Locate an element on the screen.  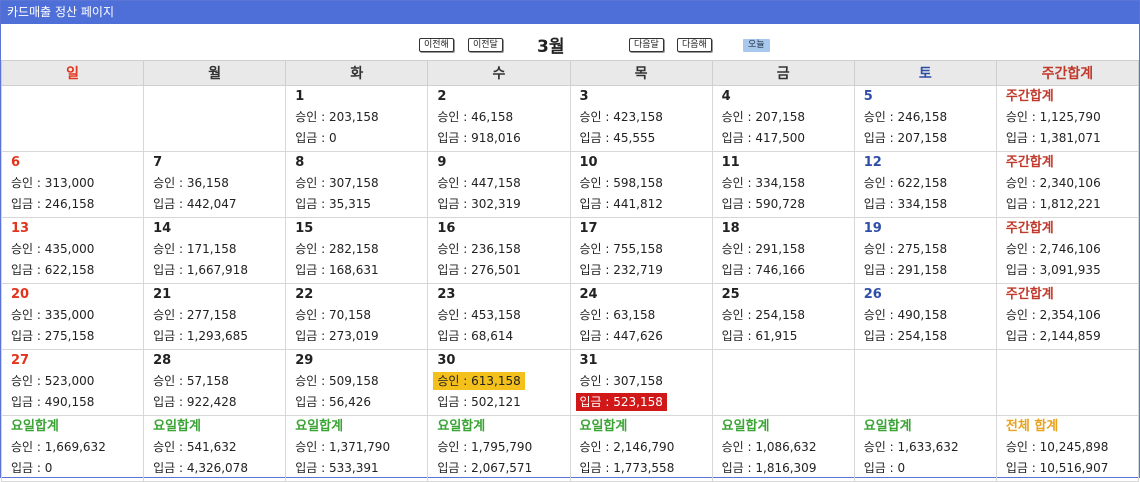
day-cell: 26 승인 : 490,158 입금 : 254,158 is located at coordinates (925, 316).